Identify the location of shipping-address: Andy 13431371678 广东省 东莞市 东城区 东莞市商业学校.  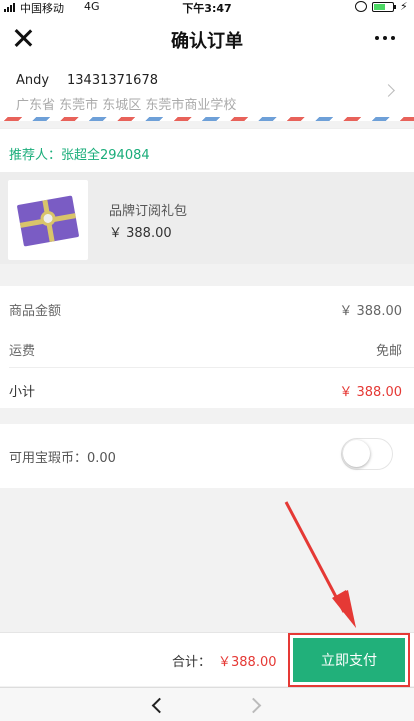
(207, 92).